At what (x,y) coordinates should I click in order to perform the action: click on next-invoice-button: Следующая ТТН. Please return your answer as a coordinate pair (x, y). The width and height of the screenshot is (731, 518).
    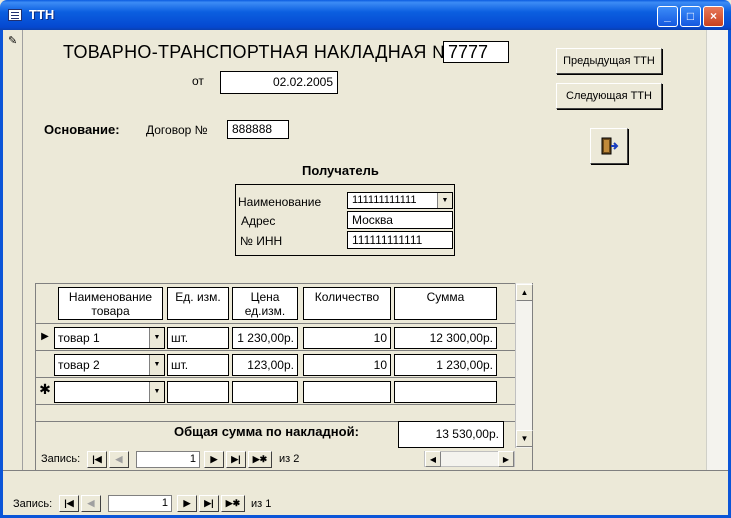
    Looking at the image, I should click on (609, 96).